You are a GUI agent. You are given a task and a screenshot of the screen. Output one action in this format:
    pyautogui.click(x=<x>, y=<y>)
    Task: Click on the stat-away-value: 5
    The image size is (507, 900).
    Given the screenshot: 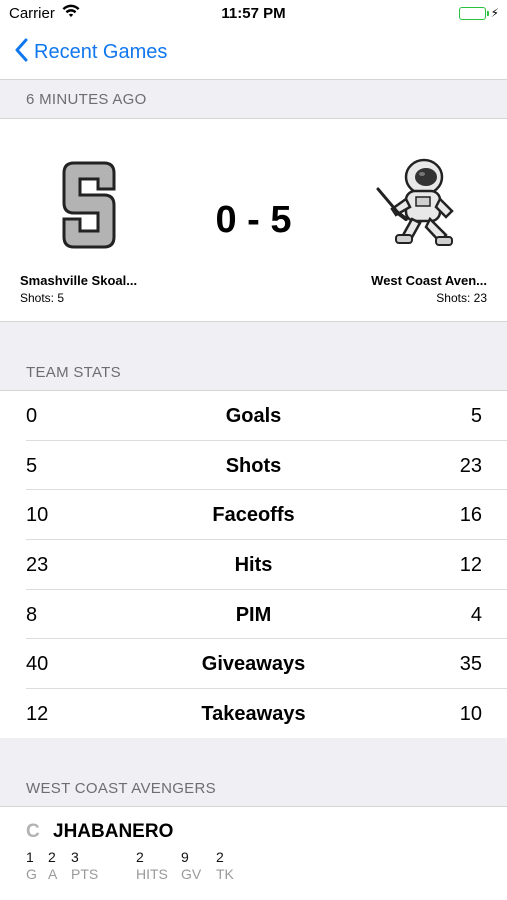 What is the action you would take?
    pyautogui.click(x=476, y=416)
    